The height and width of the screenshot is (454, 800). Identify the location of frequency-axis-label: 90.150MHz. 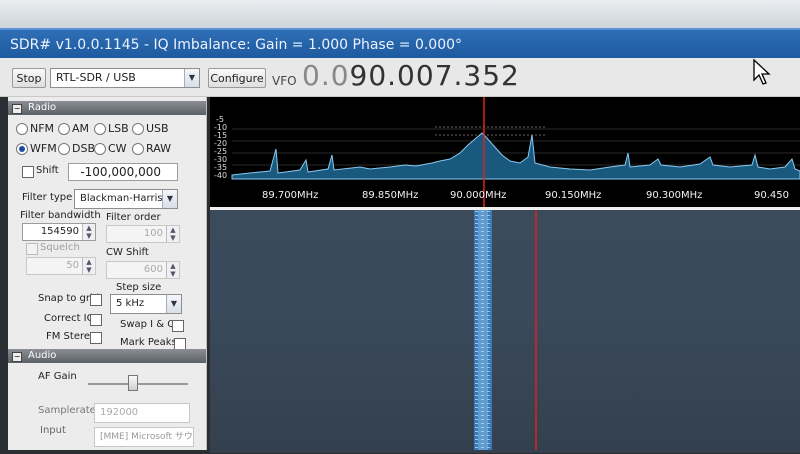
(573, 195).